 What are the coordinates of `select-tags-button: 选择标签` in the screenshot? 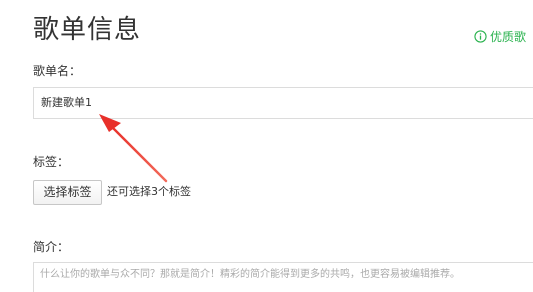 It's located at (67, 192).